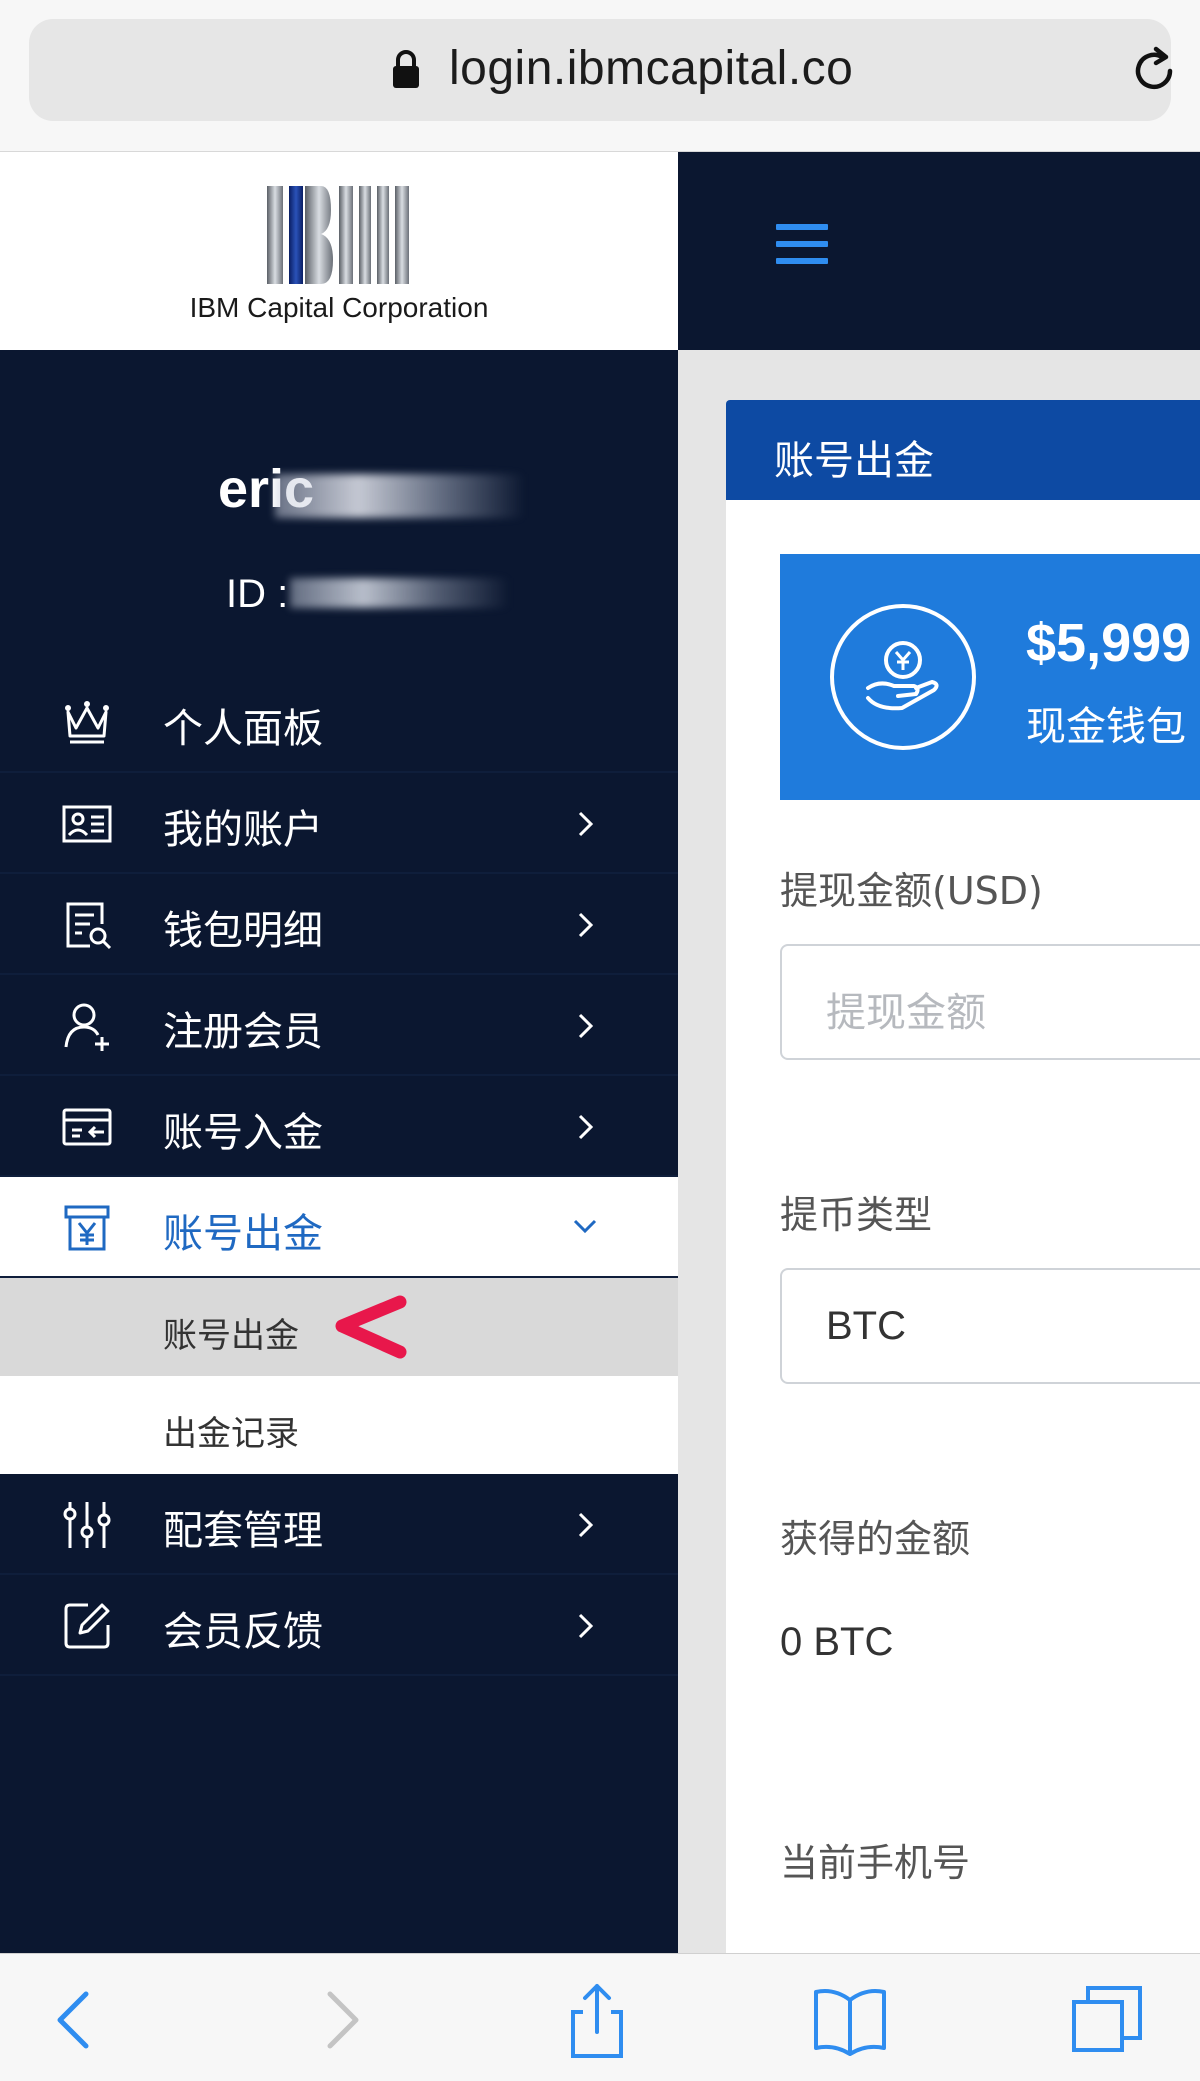 The height and width of the screenshot is (2081, 1200). What do you see at coordinates (1109, 643) in the screenshot?
I see `wallet-amount: $5,999` at bounding box center [1109, 643].